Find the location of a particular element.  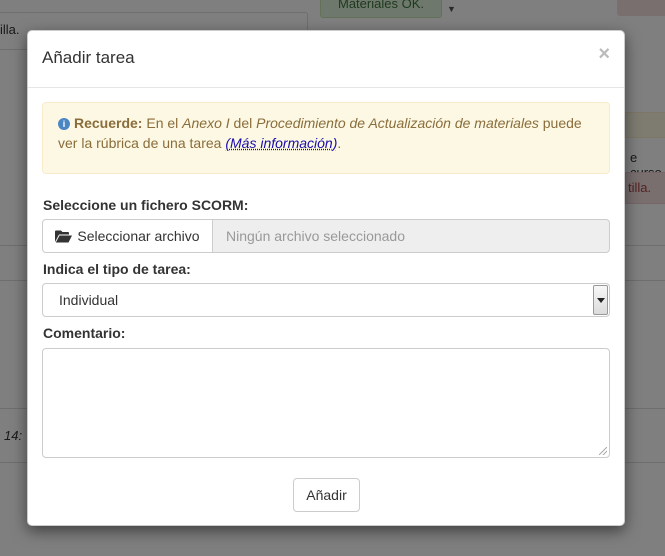

selected-file-display: Ningún archivo seleccionado is located at coordinates (411, 236).